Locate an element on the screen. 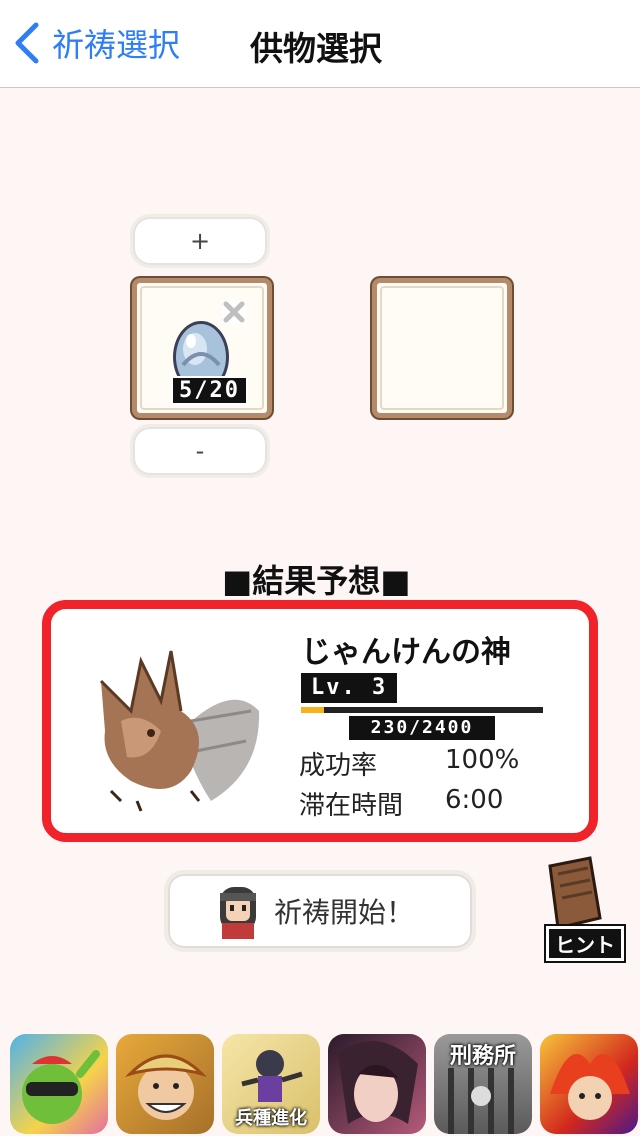 The image size is (640, 1136). decrease-label: - is located at coordinates (200, 451).